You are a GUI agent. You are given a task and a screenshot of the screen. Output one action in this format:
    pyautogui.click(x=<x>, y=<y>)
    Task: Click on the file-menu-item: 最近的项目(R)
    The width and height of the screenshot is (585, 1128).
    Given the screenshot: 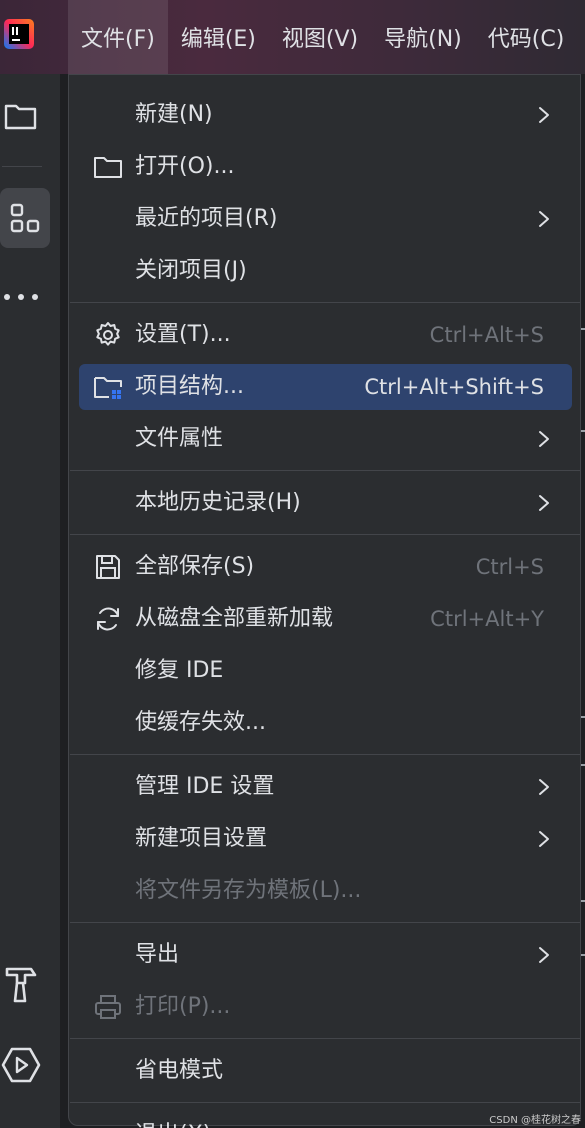 What is the action you would take?
    pyautogui.click(x=325, y=219)
    